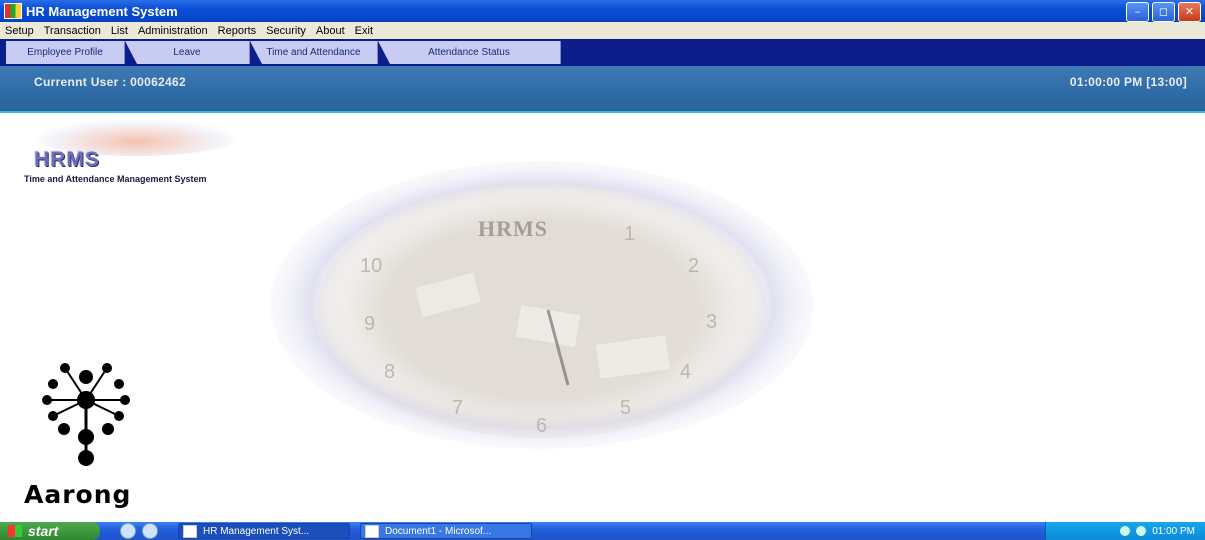  What do you see at coordinates (237, 31) in the screenshot?
I see `menu-reports: Reports` at bounding box center [237, 31].